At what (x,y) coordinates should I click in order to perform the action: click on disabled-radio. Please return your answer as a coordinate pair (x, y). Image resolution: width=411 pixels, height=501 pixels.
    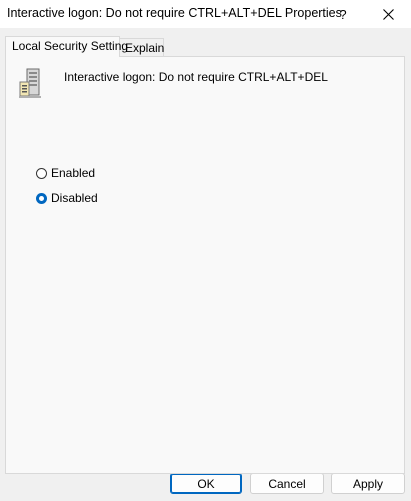
    Looking at the image, I should click on (41, 198).